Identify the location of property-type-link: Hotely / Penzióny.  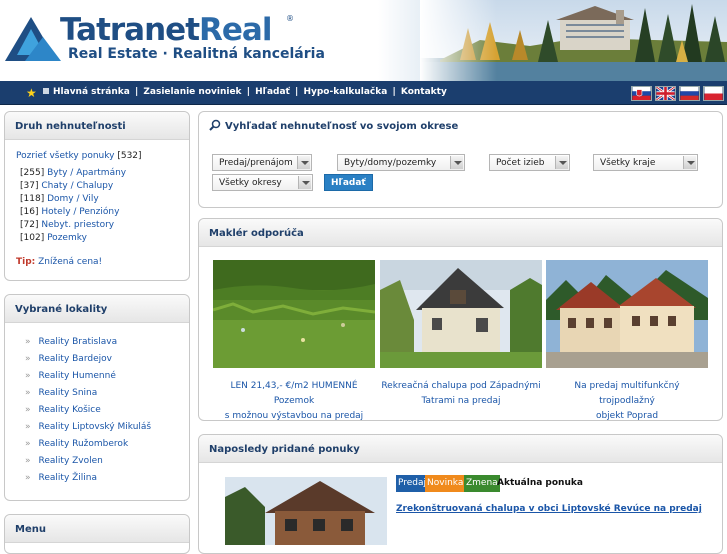
(80, 212).